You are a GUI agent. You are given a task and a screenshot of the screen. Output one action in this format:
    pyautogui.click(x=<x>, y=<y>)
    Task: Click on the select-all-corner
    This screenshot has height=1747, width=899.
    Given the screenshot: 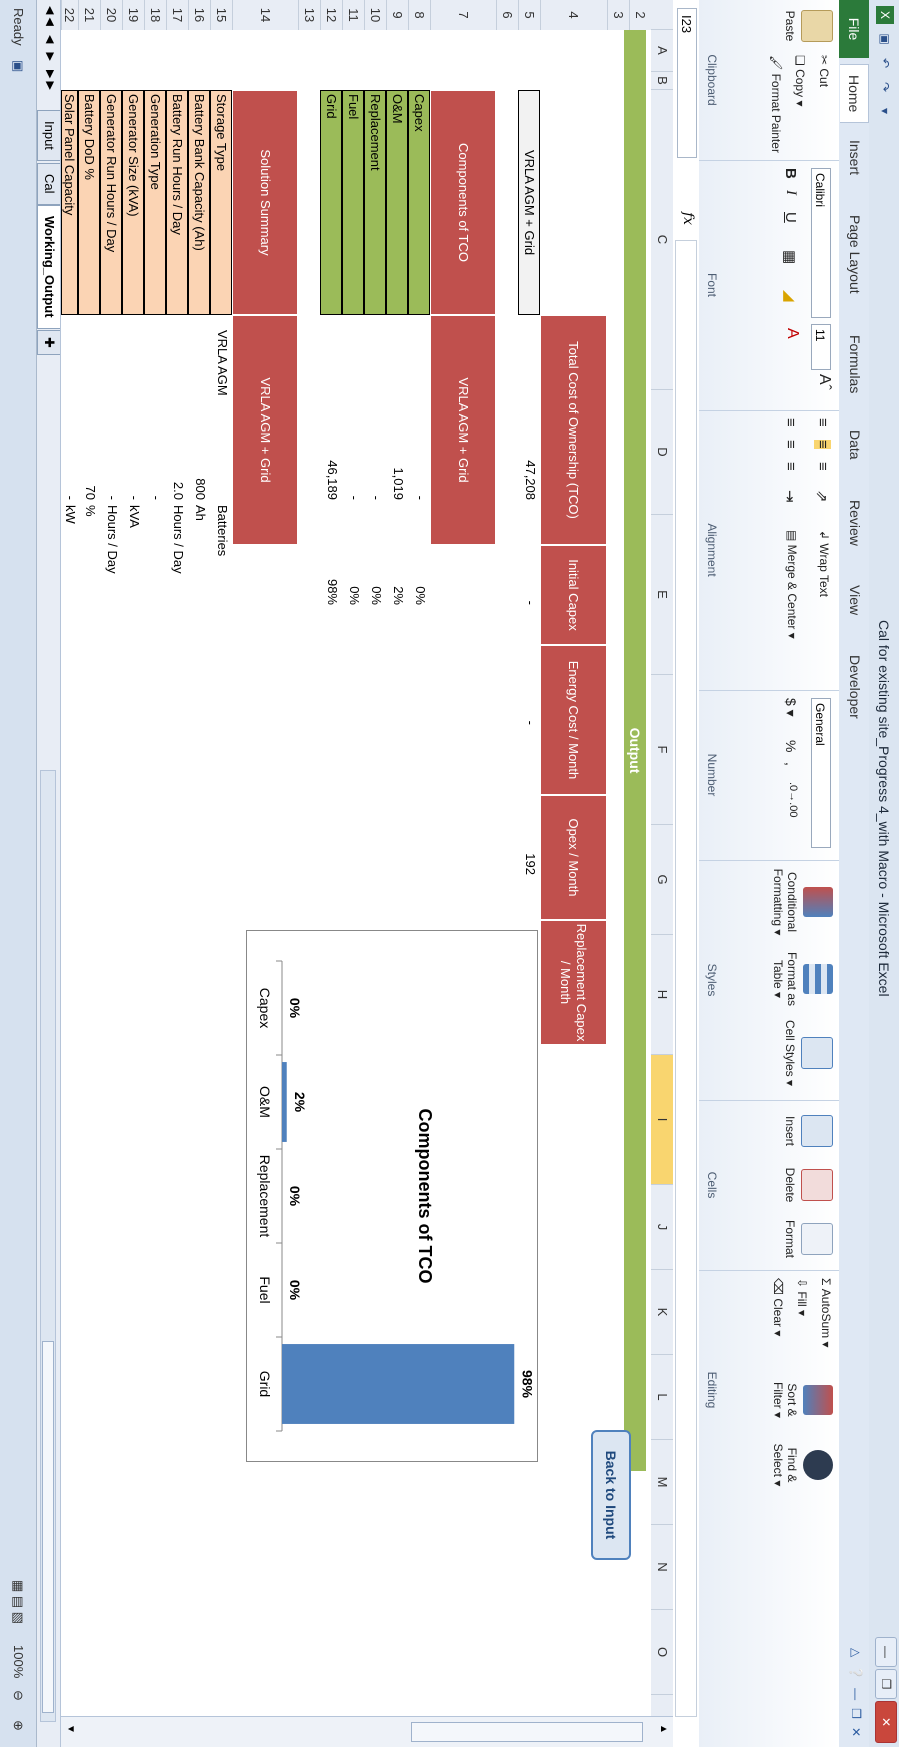 What is the action you would take?
    pyautogui.click(x=662, y=15)
    